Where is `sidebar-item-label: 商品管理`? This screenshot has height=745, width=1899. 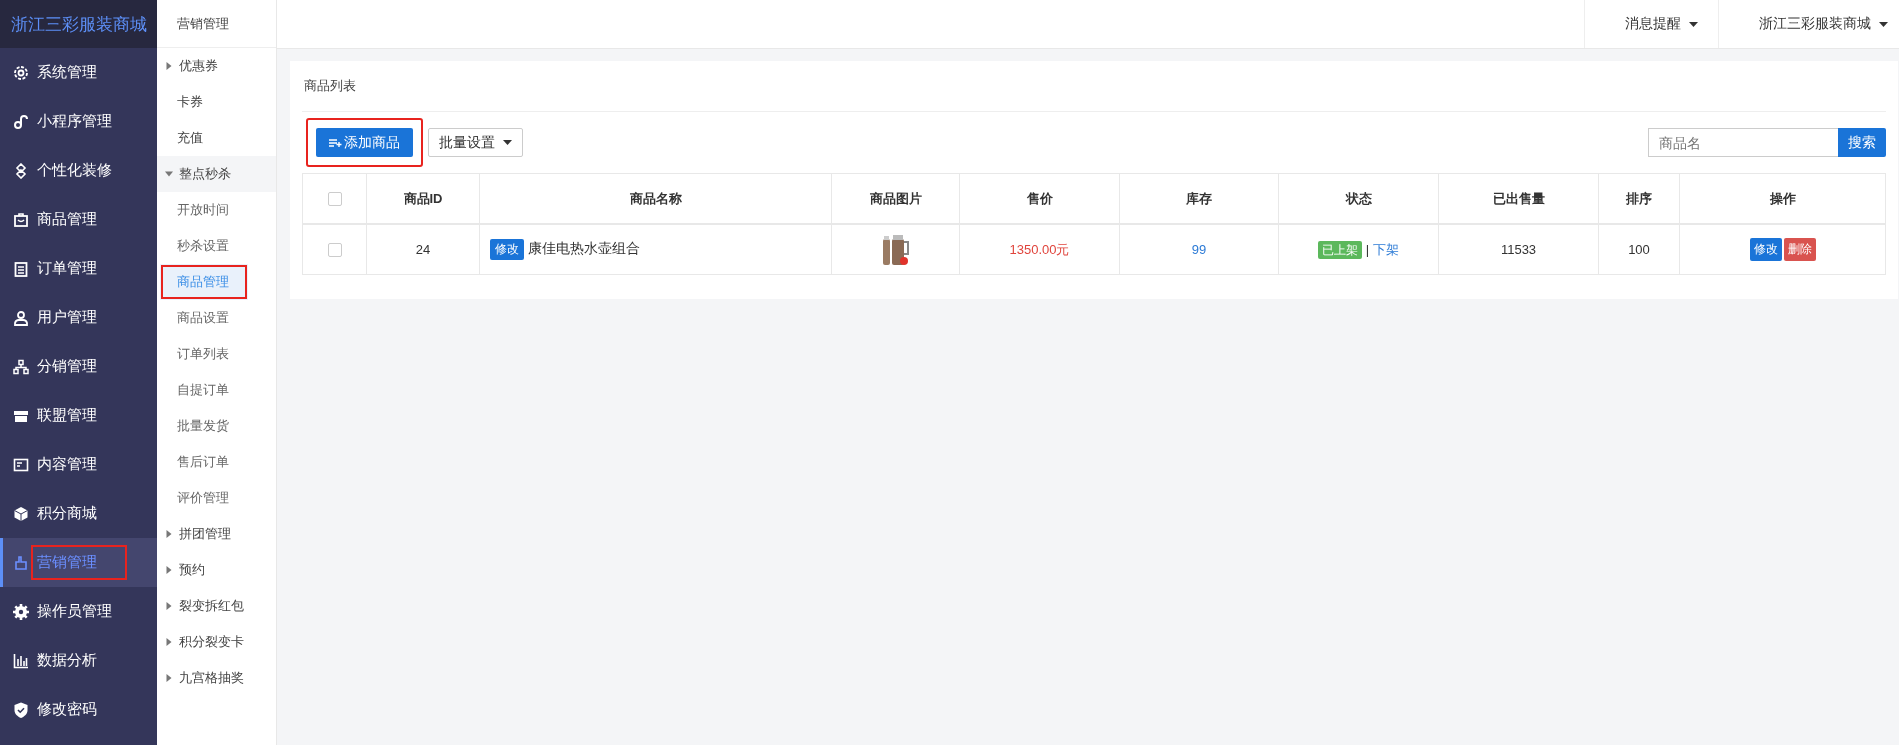
sidebar-item-label: 商品管理 is located at coordinates (67, 219).